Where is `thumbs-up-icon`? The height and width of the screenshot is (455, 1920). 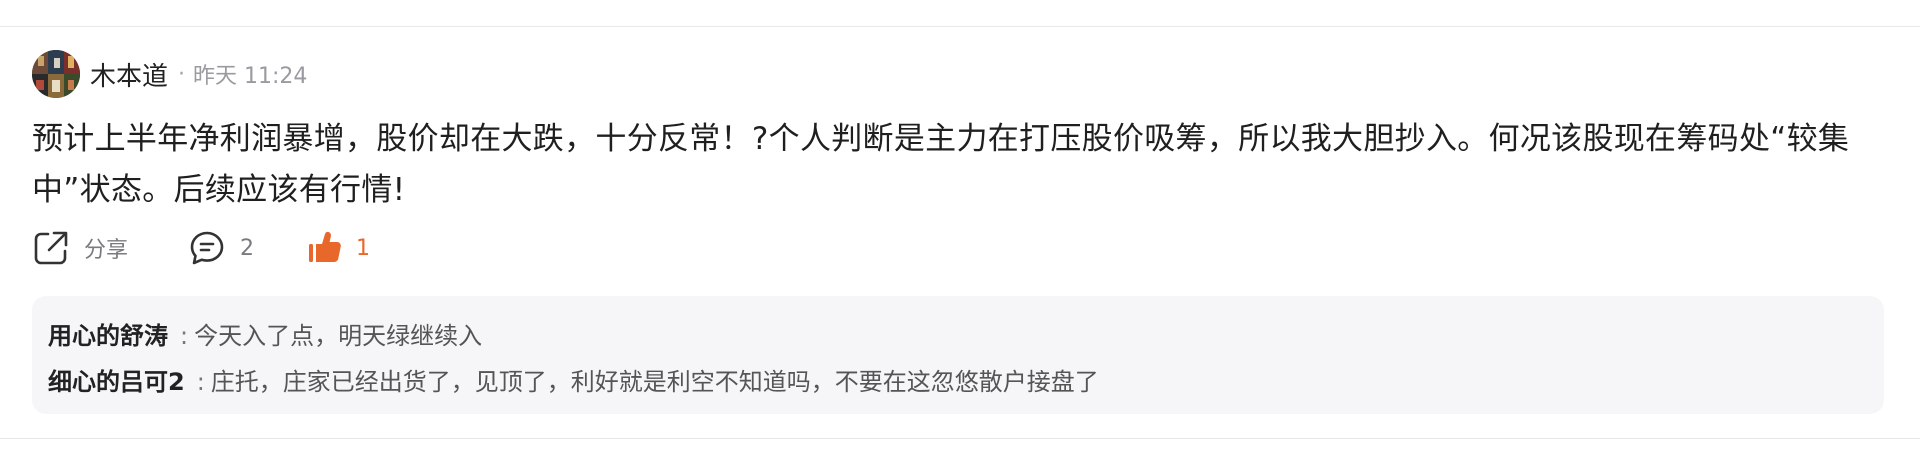
thumbs-up-icon is located at coordinates (325, 248).